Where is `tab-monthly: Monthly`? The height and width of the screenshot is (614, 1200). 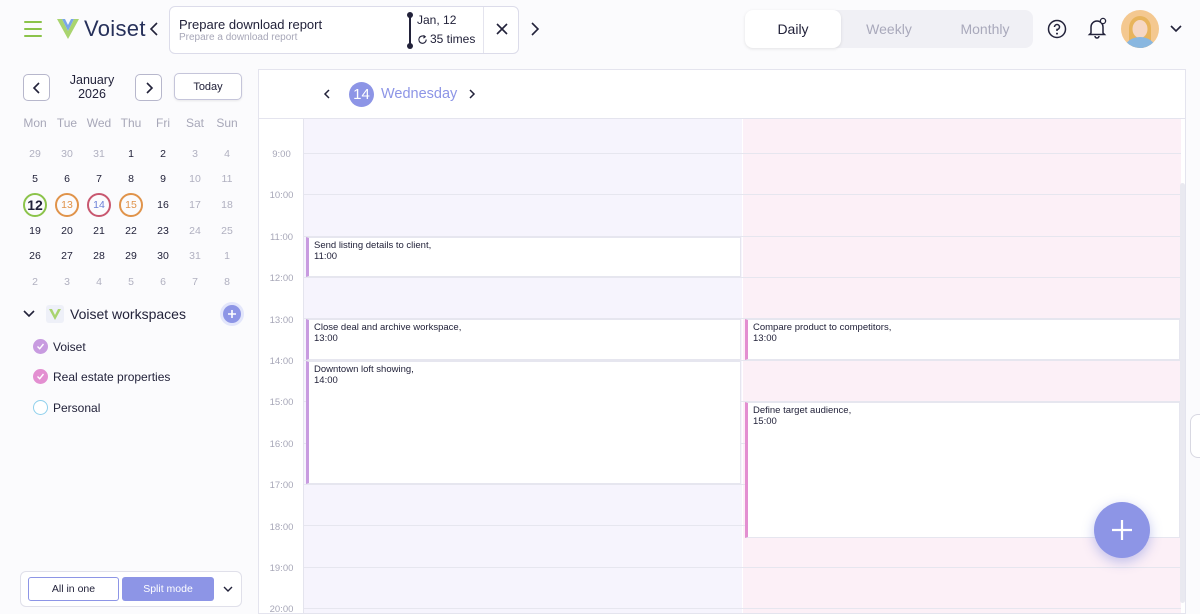
tab-monthly: Monthly is located at coordinates (985, 29).